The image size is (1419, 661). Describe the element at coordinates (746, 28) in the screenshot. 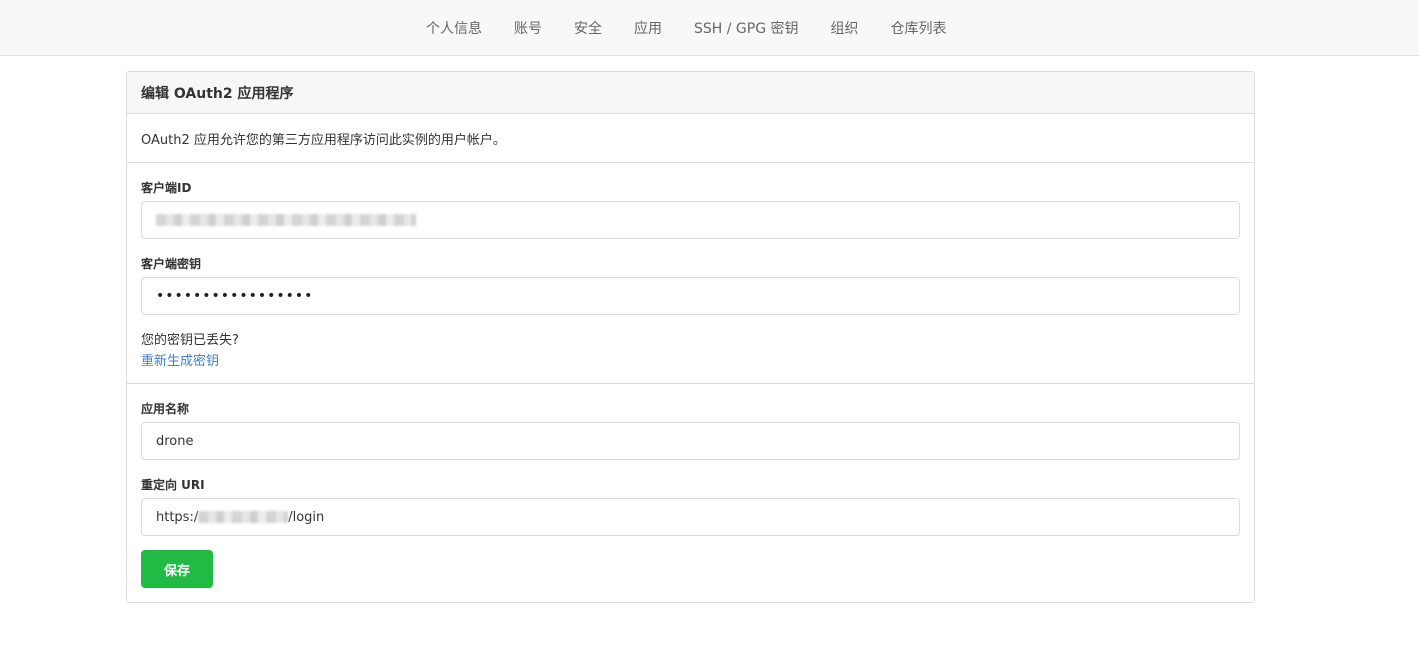

I see `nav-item-ssh-gpg-keys: SSH / GPG 密钥` at that location.